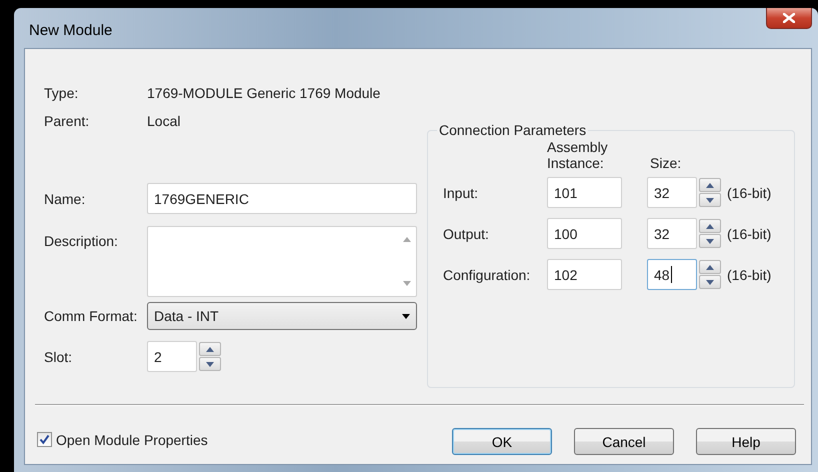 The width and height of the screenshot is (818, 472). What do you see at coordinates (672, 274) in the screenshot?
I see `size-field: 48` at bounding box center [672, 274].